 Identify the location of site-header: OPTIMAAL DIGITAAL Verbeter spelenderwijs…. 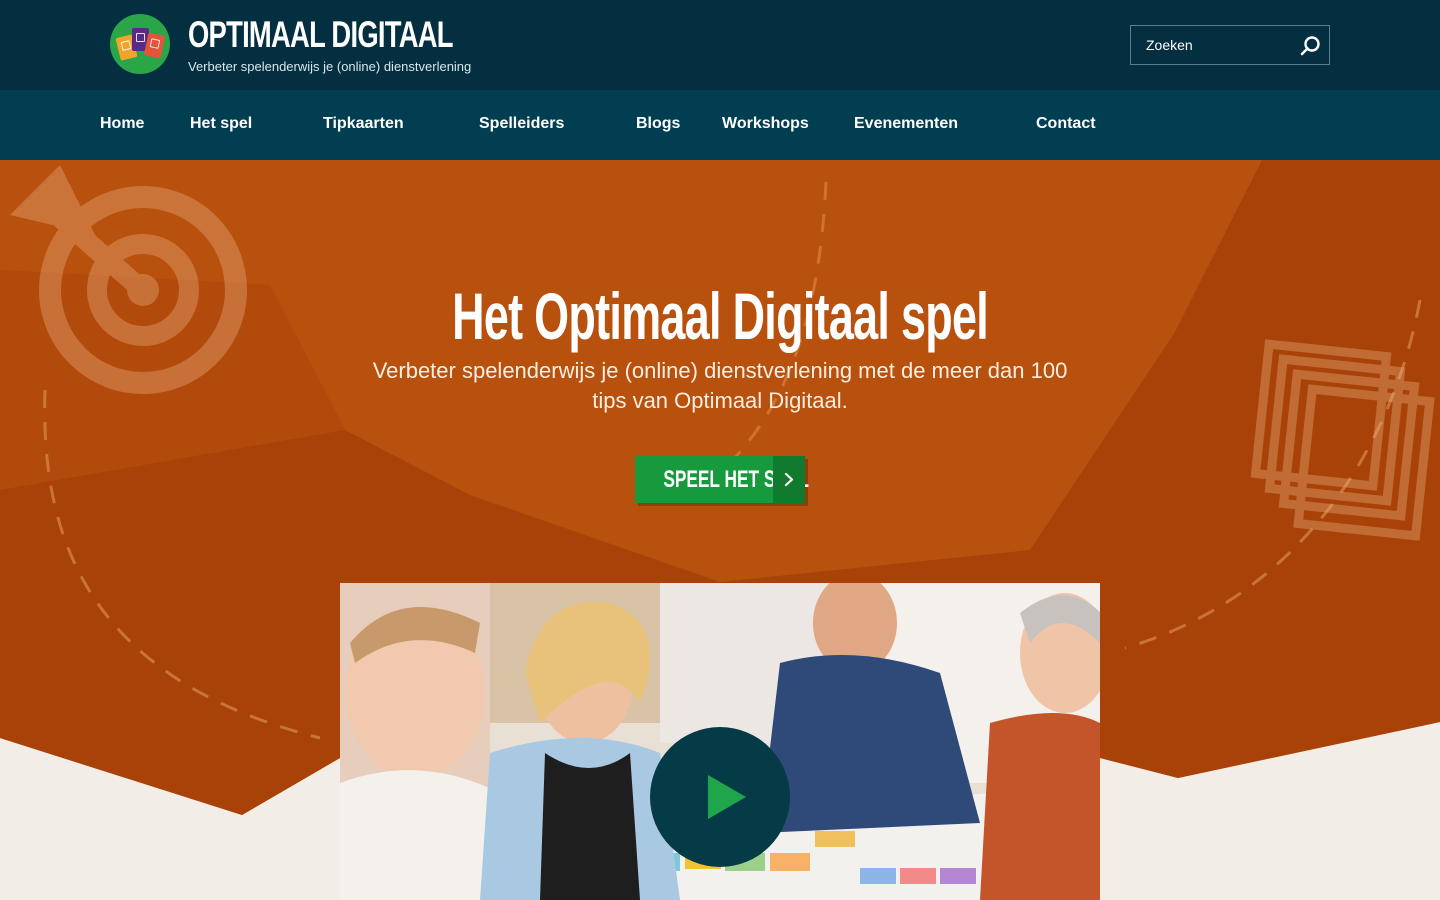
(720, 45).